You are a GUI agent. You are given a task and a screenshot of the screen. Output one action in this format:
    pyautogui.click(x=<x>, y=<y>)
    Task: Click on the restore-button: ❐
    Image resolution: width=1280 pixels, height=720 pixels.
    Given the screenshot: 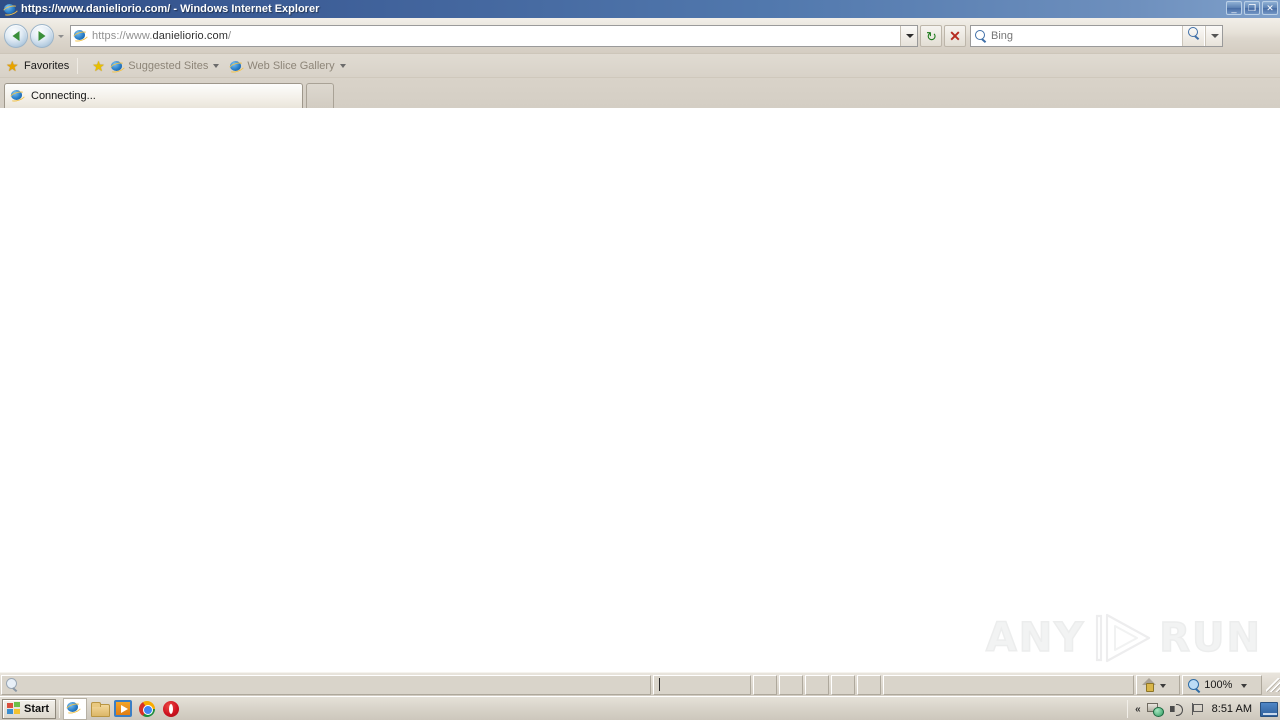 What is the action you would take?
    pyautogui.click(x=1252, y=8)
    